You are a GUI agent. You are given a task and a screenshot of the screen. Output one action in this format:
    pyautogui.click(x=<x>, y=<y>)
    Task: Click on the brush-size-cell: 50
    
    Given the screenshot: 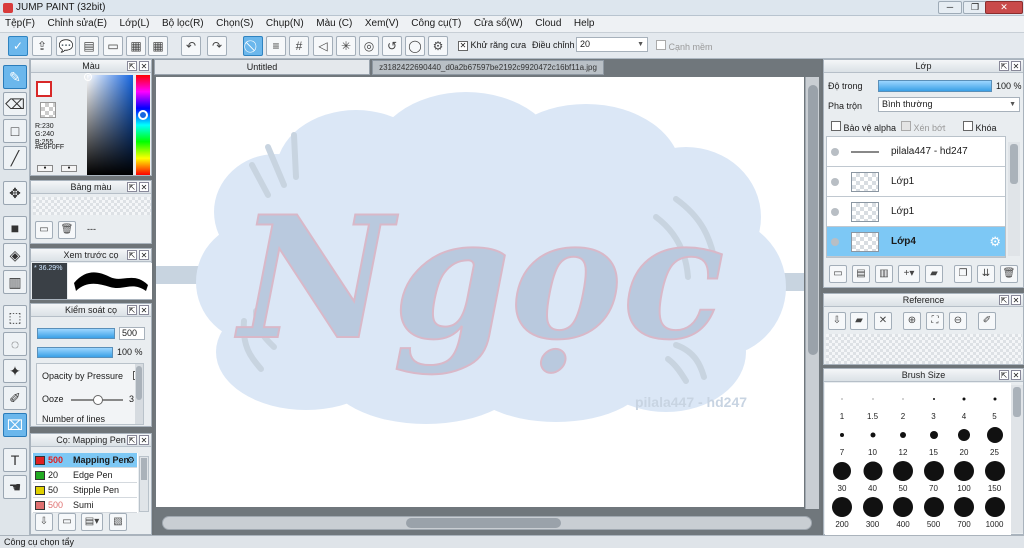 What is the action you would take?
    pyautogui.click(x=903, y=476)
    